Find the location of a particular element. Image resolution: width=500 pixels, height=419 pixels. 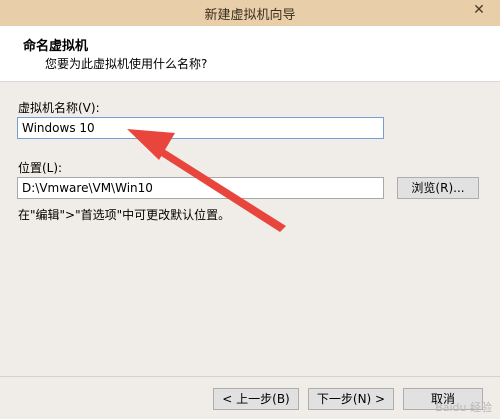

location-label: 位置(L): is located at coordinates (40, 168).